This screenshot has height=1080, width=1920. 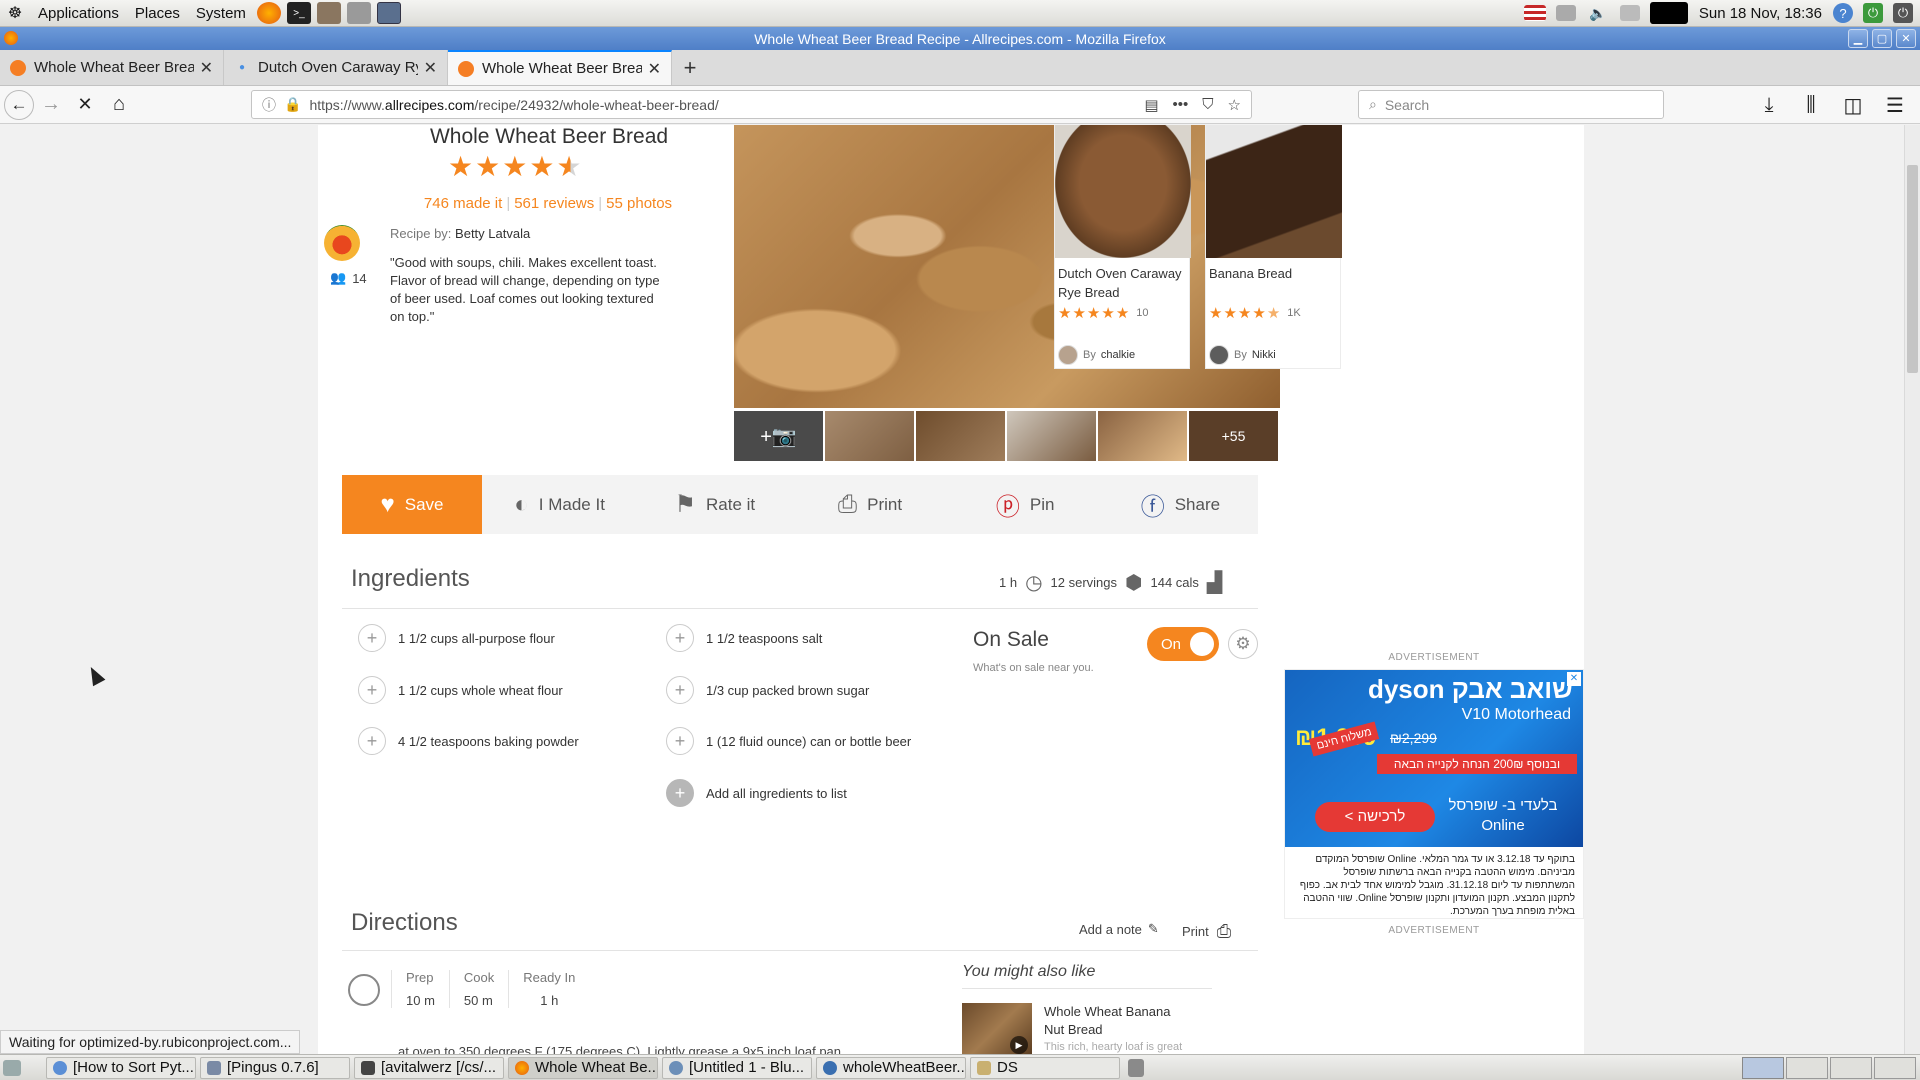 I want to click on play-icon: ▶, so click(x=1019, y=1045).